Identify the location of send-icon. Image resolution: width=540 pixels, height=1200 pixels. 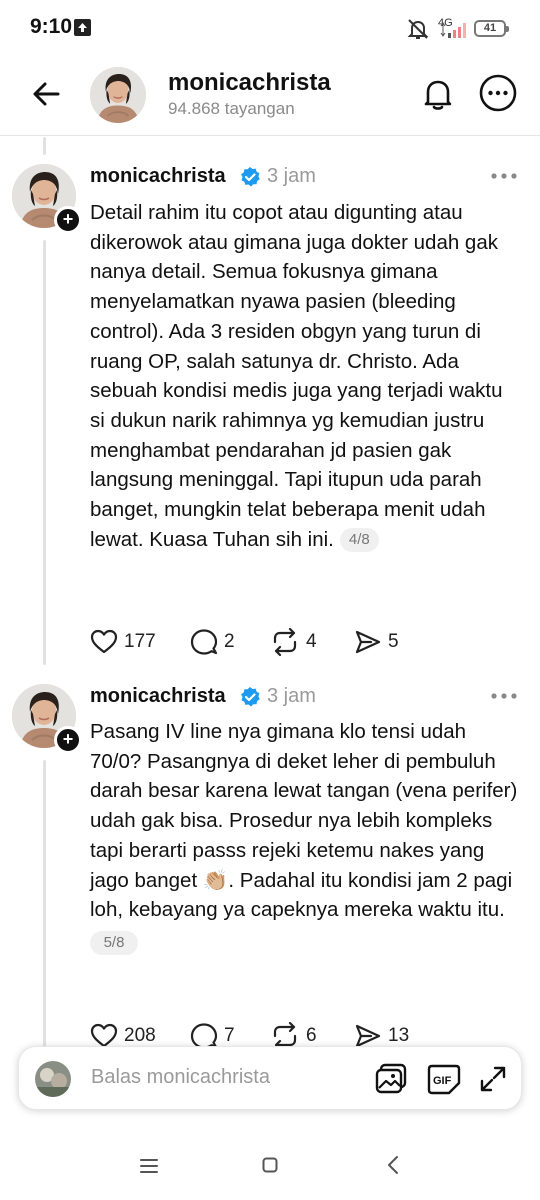
(368, 642).